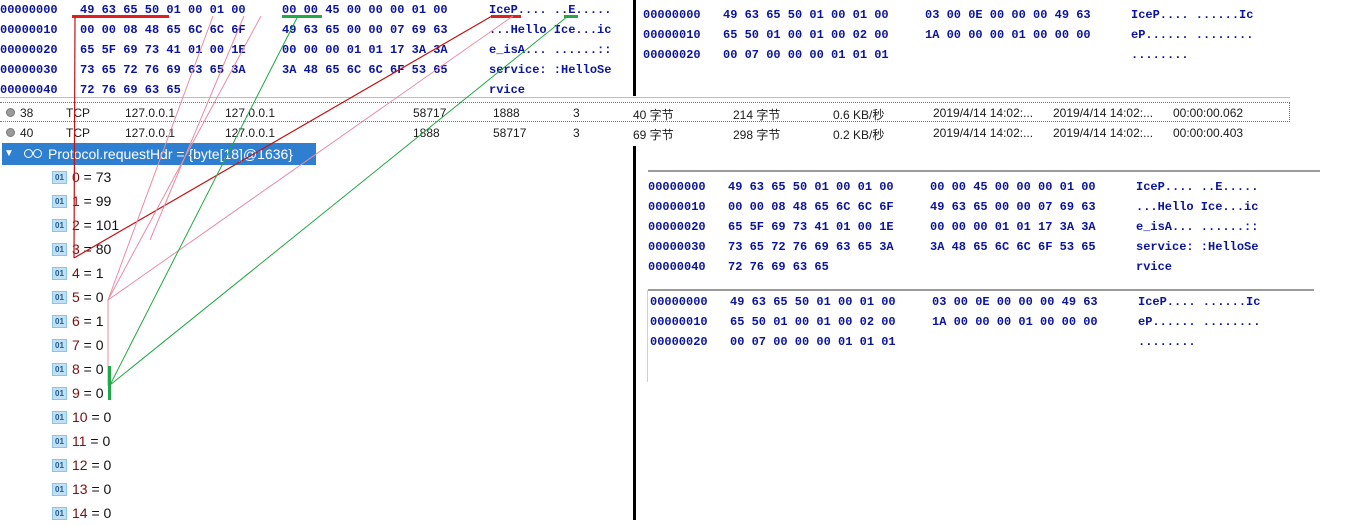 The image size is (1360, 526). Describe the element at coordinates (1154, 267) in the screenshot. I see `hex-ascii: rvice` at that location.